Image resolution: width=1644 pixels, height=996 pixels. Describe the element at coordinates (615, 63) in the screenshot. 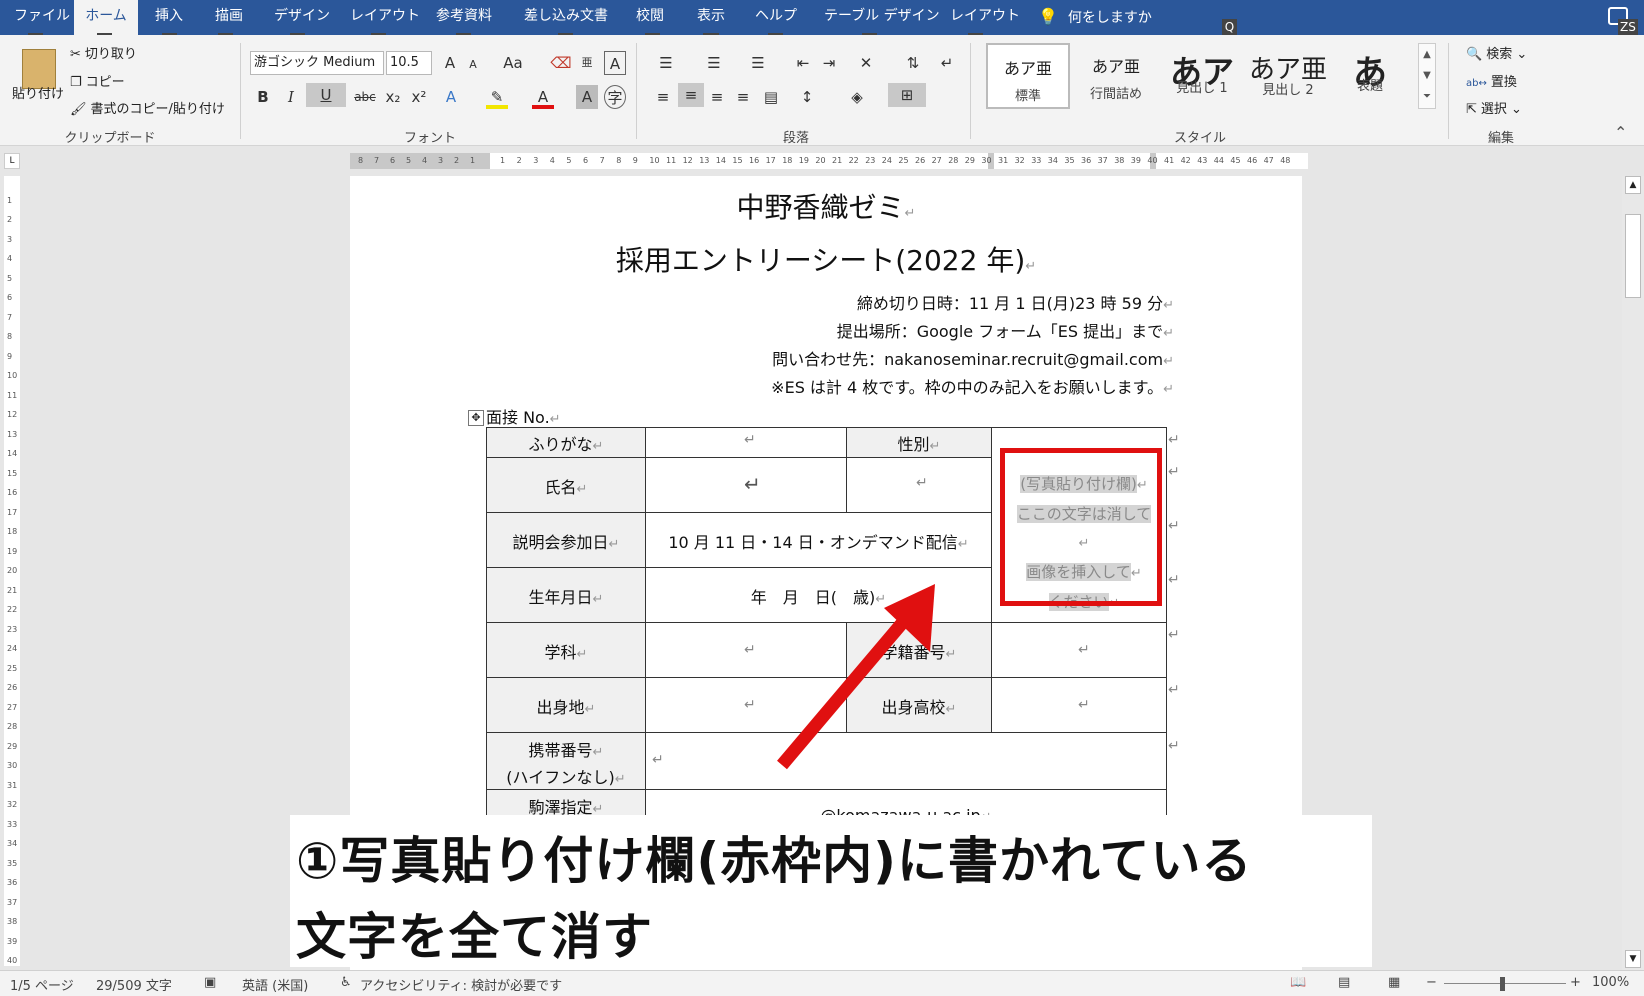

I see `char-border-icon: A` at that location.